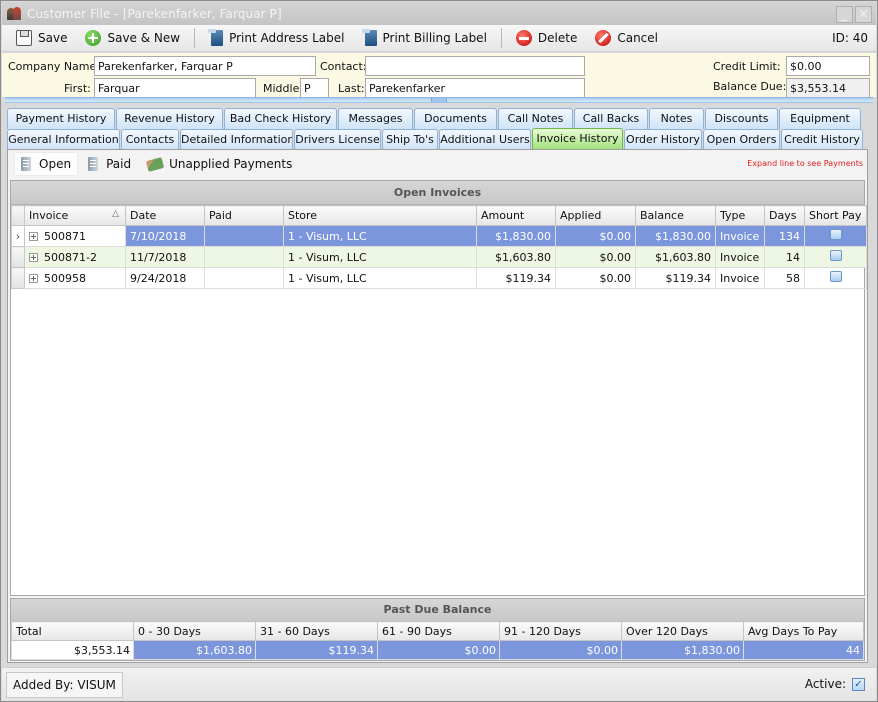 This screenshot has height=702, width=878. I want to click on tab-messages: Messages, so click(375, 118).